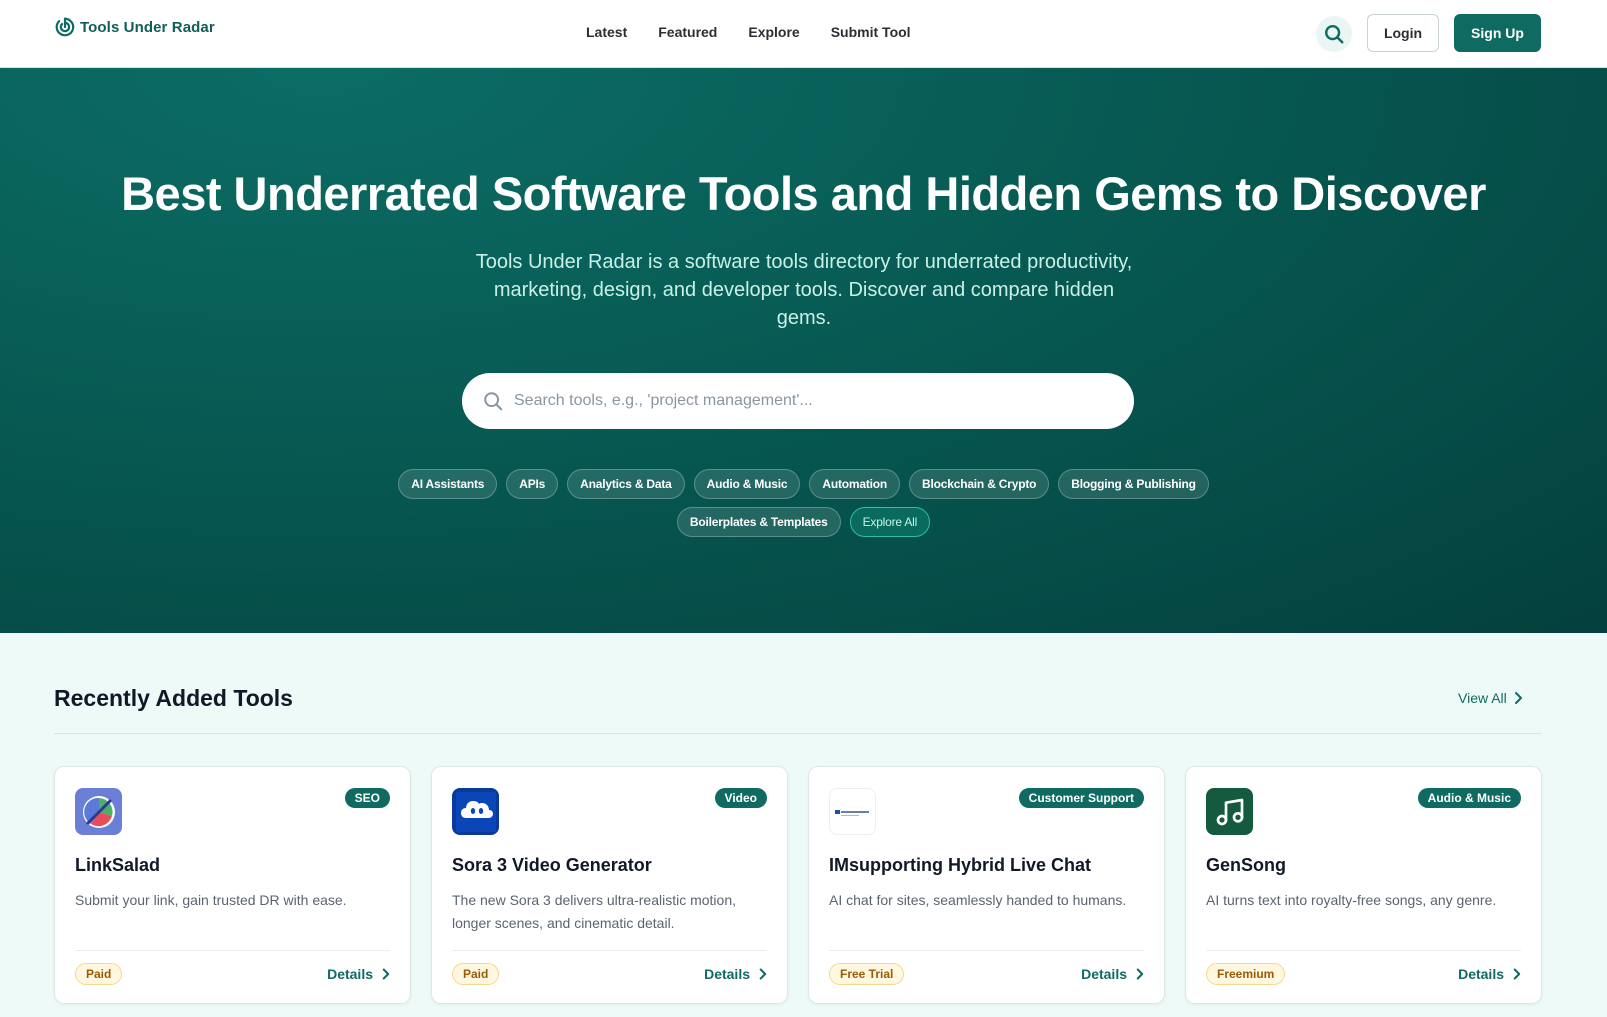 This screenshot has width=1607, height=1017. What do you see at coordinates (448, 484) in the screenshot?
I see `chip-ai-assistants: AI Assistants` at bounding box center [448, 484].